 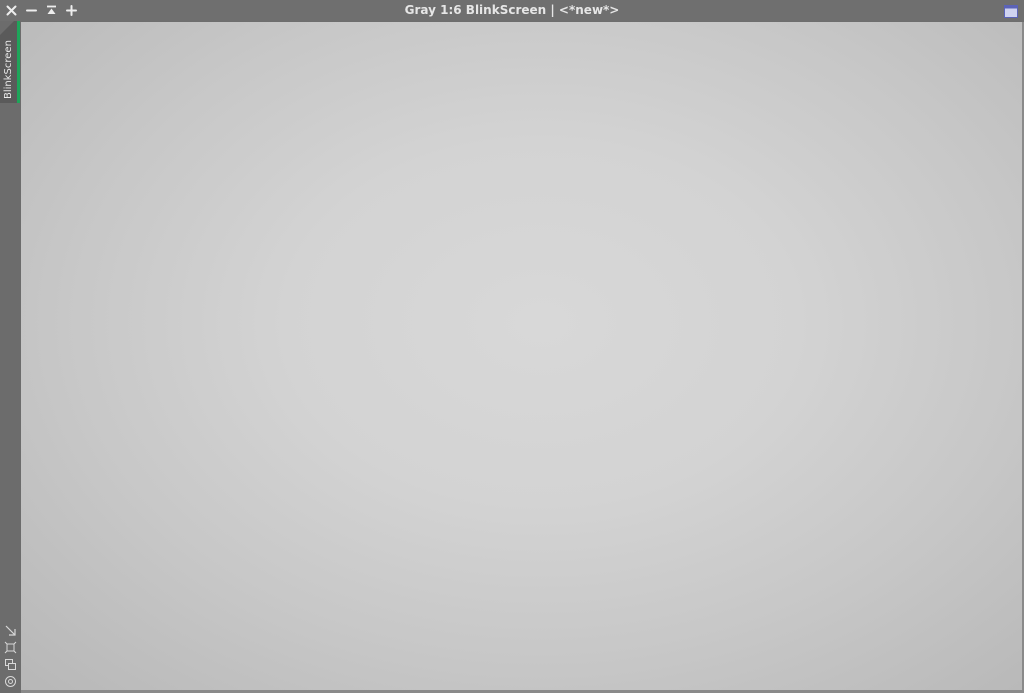 What do you see at coordinates (31, 10) in the screenshot?
I see `minus-icon` at bounding box center [31, 10].